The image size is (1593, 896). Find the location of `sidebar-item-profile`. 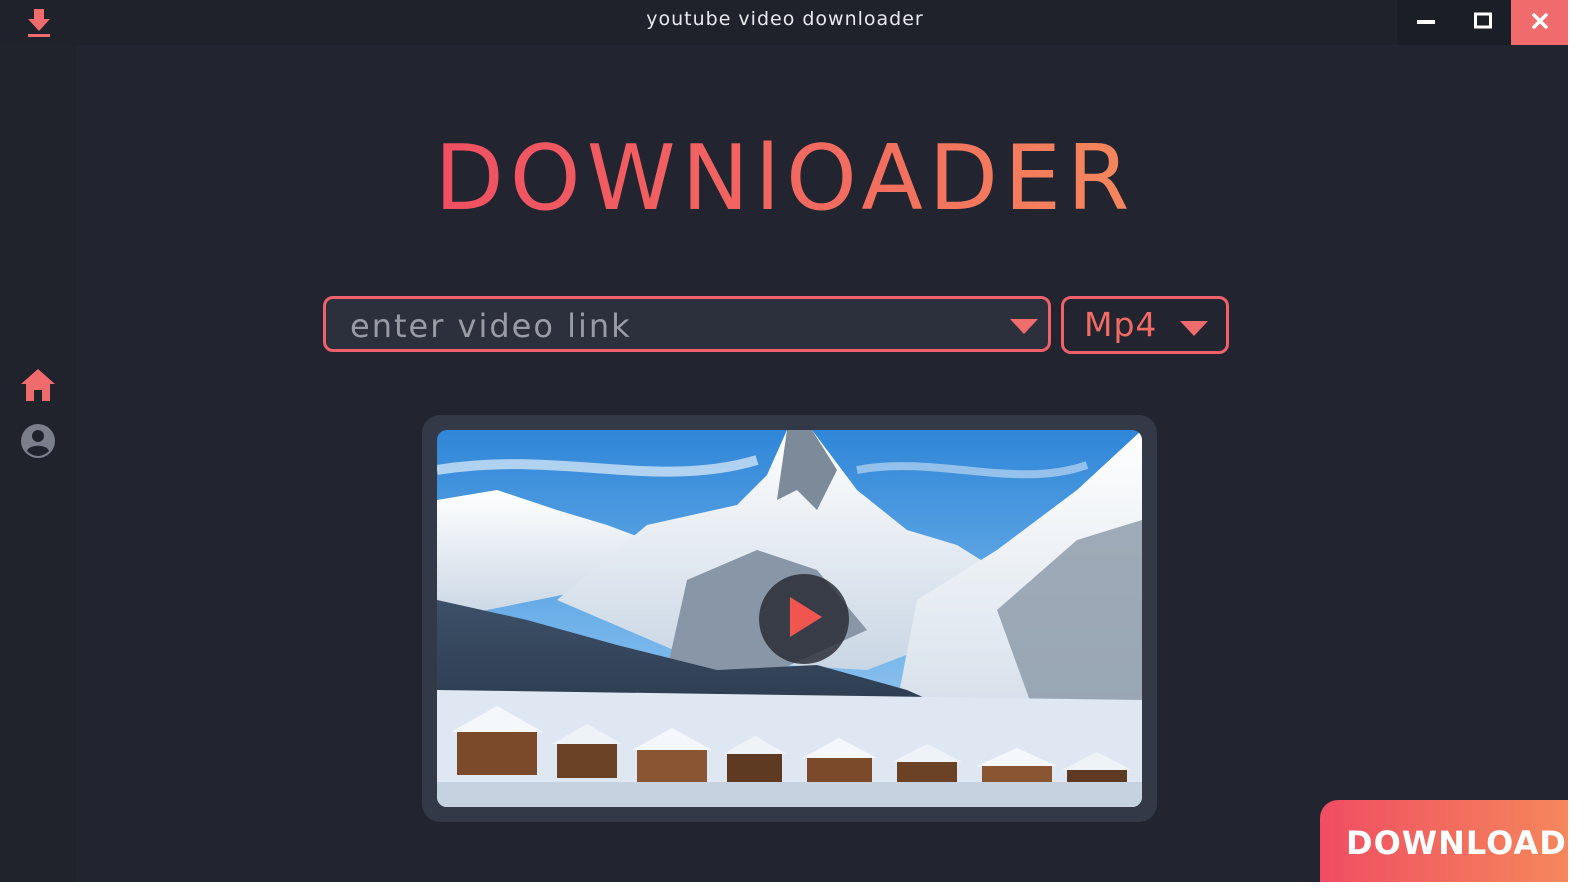

sidebar-item-profile is located at coordinates (38, 443).